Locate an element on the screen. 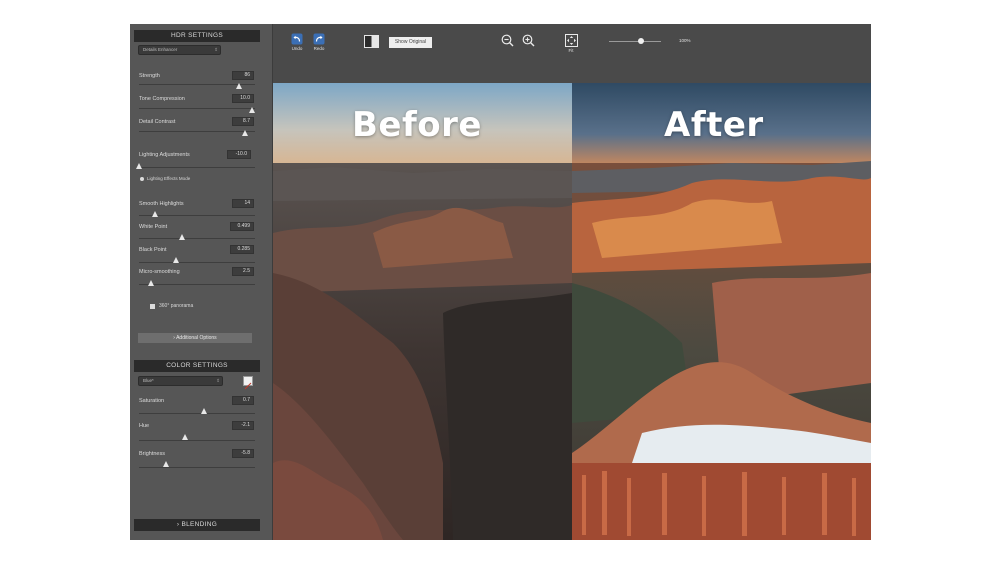 The width and height of the screenshot is (1000, 563). white-point-slider is located at coordinates (197, 238).